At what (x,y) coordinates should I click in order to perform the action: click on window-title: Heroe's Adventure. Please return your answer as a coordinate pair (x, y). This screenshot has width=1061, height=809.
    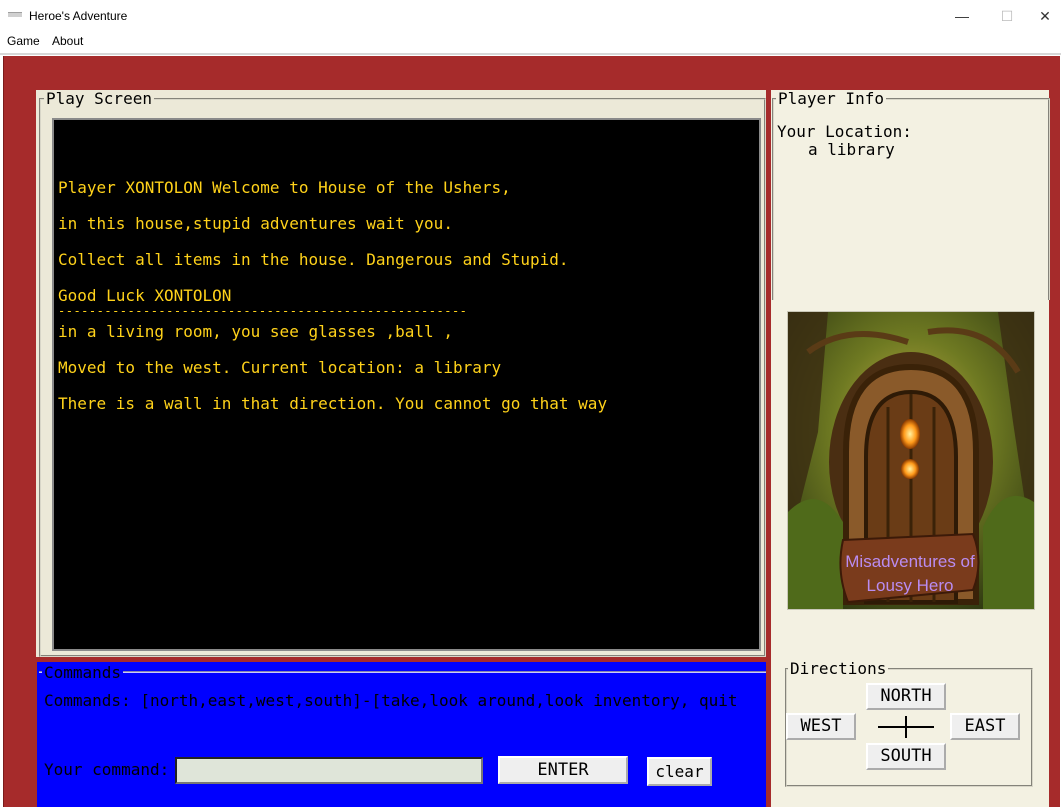
    Looking at the image, I should click on (78, 16).